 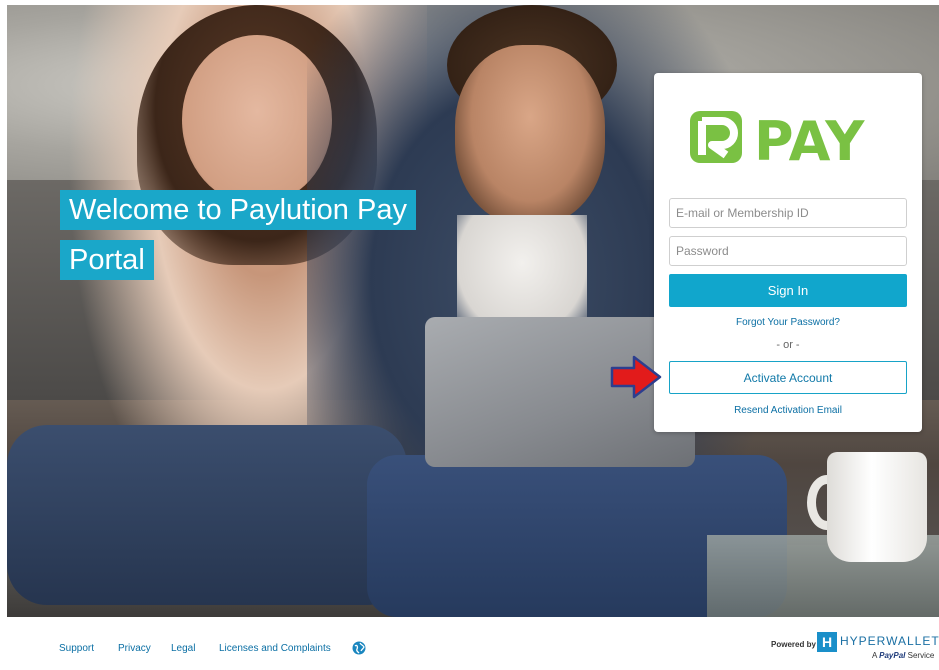 What do you see at coordinates (207, 515) in the screenshot?
I see `woman-jeans` at bounding box center [207, 515].